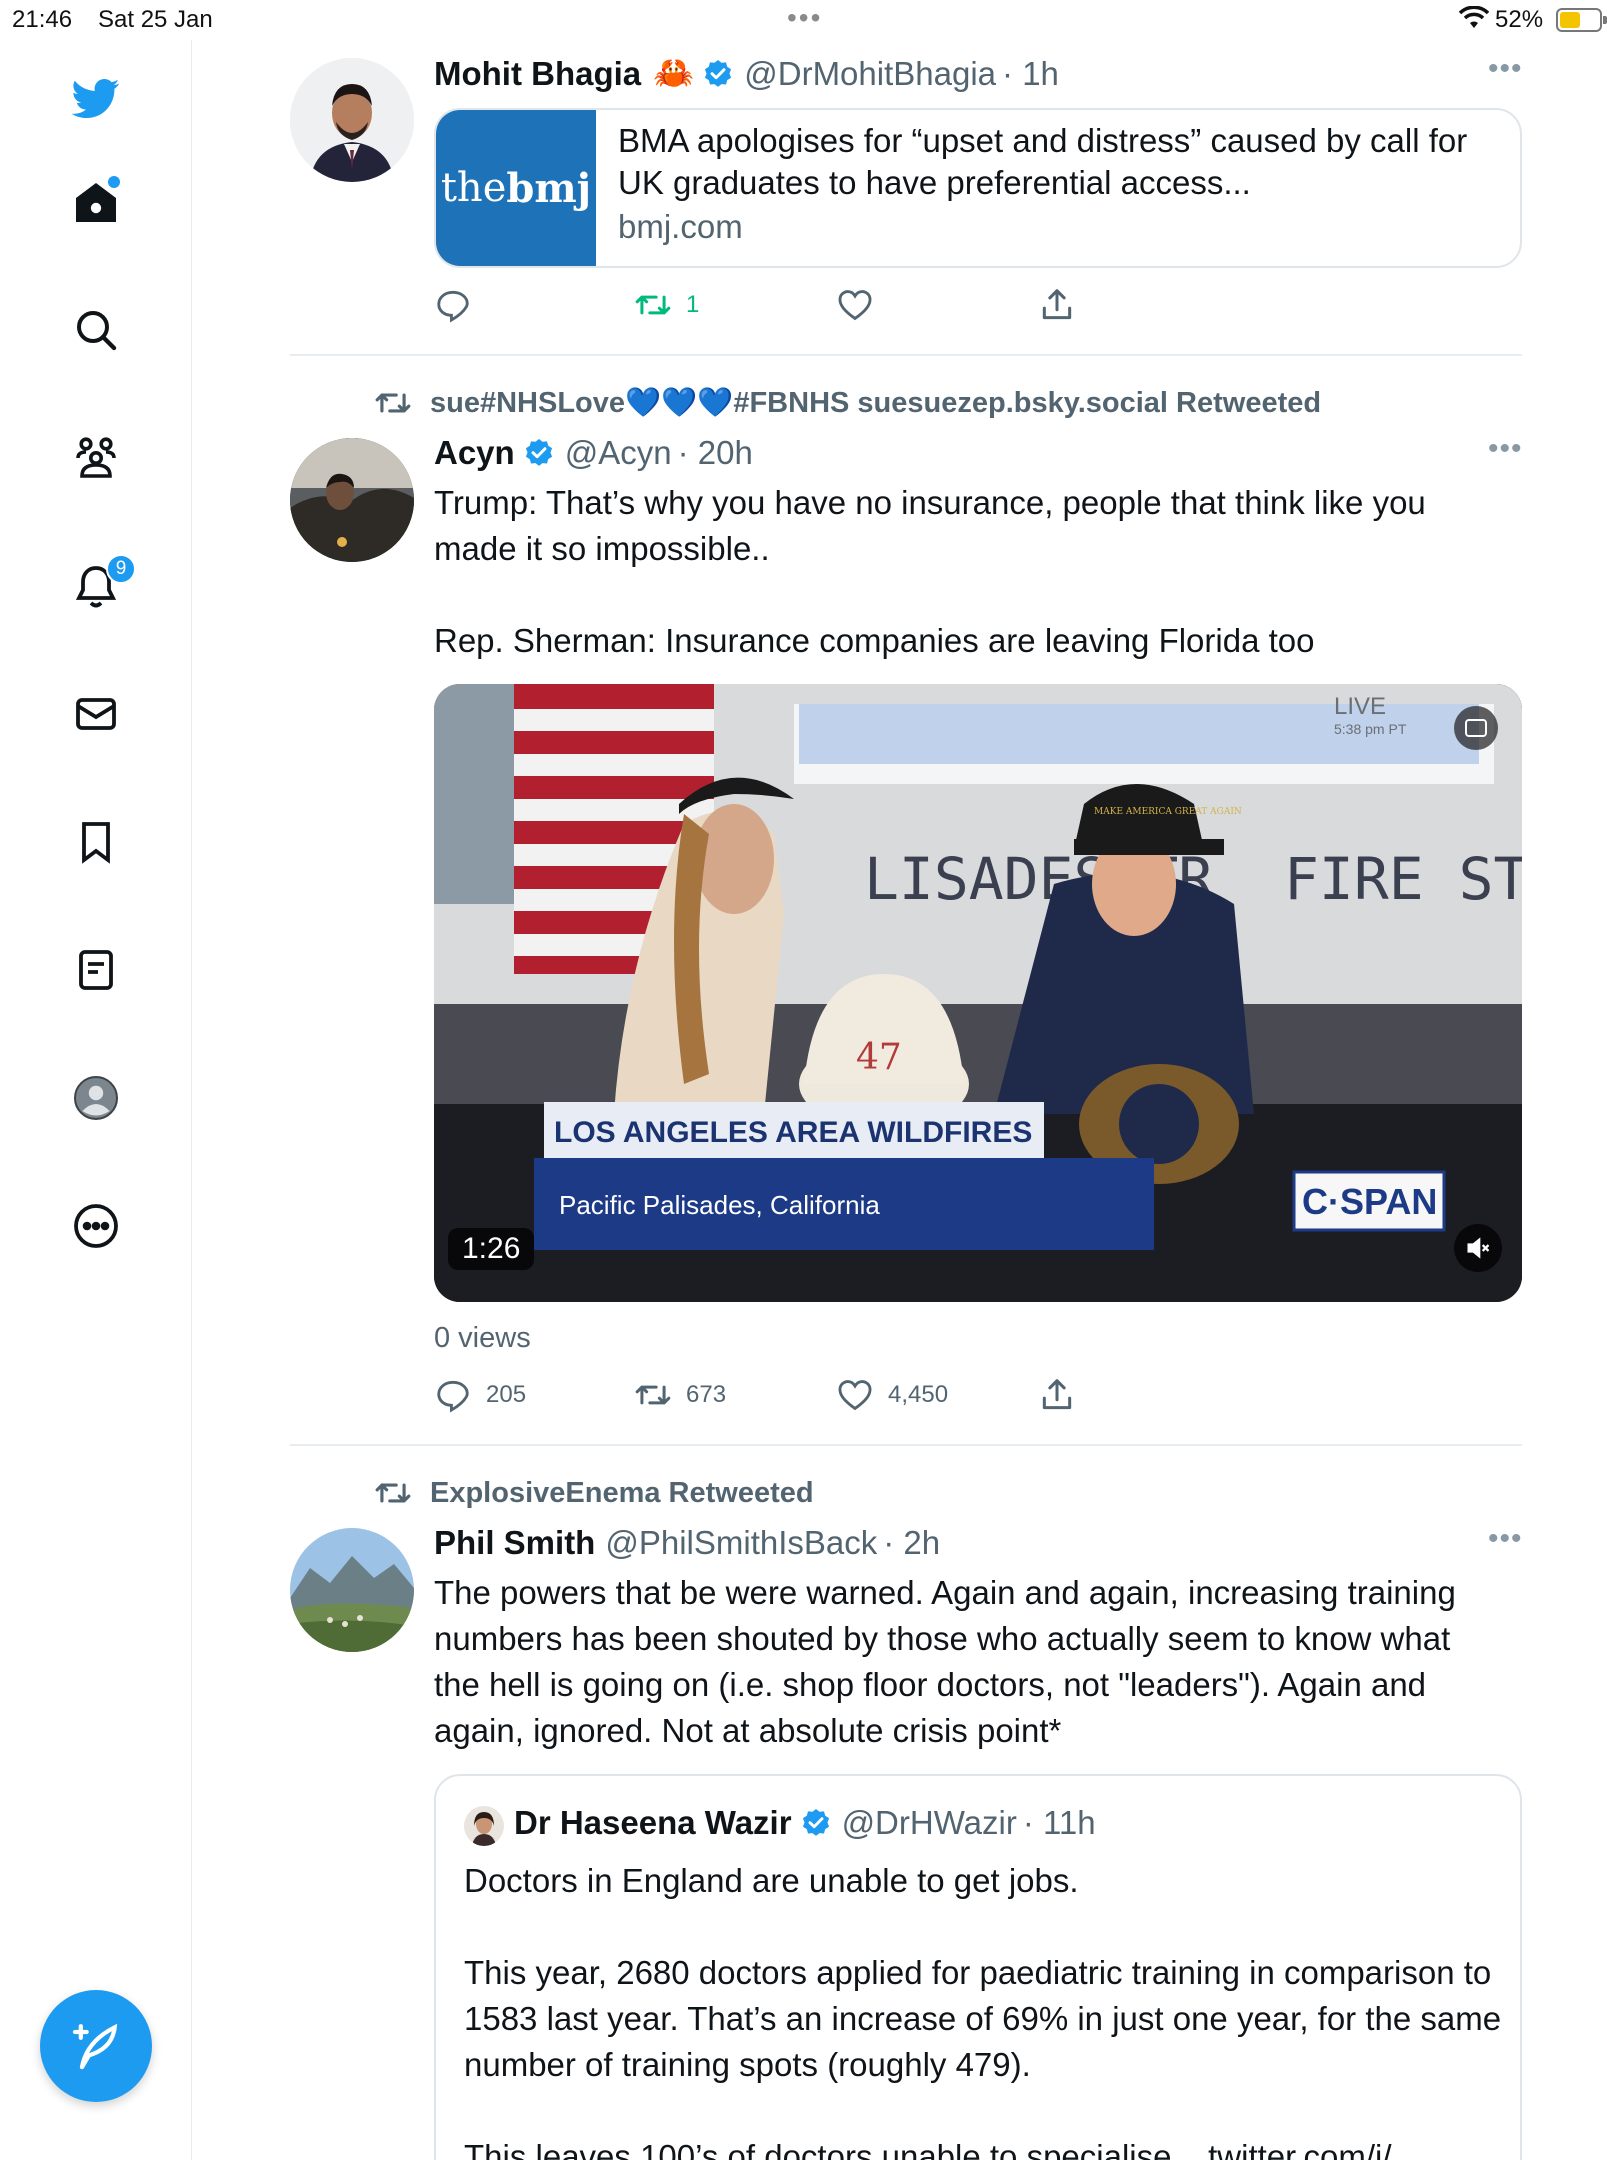  Describe the element at coordinates (719, 1205) in the screenshot. I see `svg-text: Pacific Palisades, California` at that location.